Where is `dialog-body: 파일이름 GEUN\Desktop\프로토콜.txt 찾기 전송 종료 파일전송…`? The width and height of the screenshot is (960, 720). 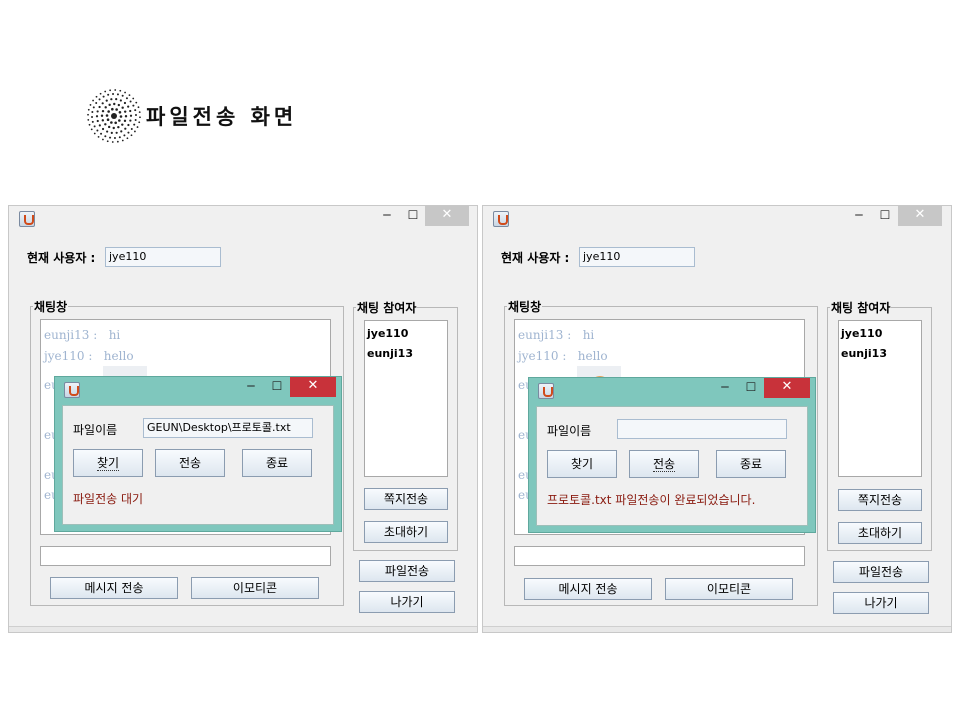 dialog-body: 파일이름 GEUN\Desktop\프로토콜.txt 찾기 전송 종료 파일전송… is located at coordinates (198, 465).